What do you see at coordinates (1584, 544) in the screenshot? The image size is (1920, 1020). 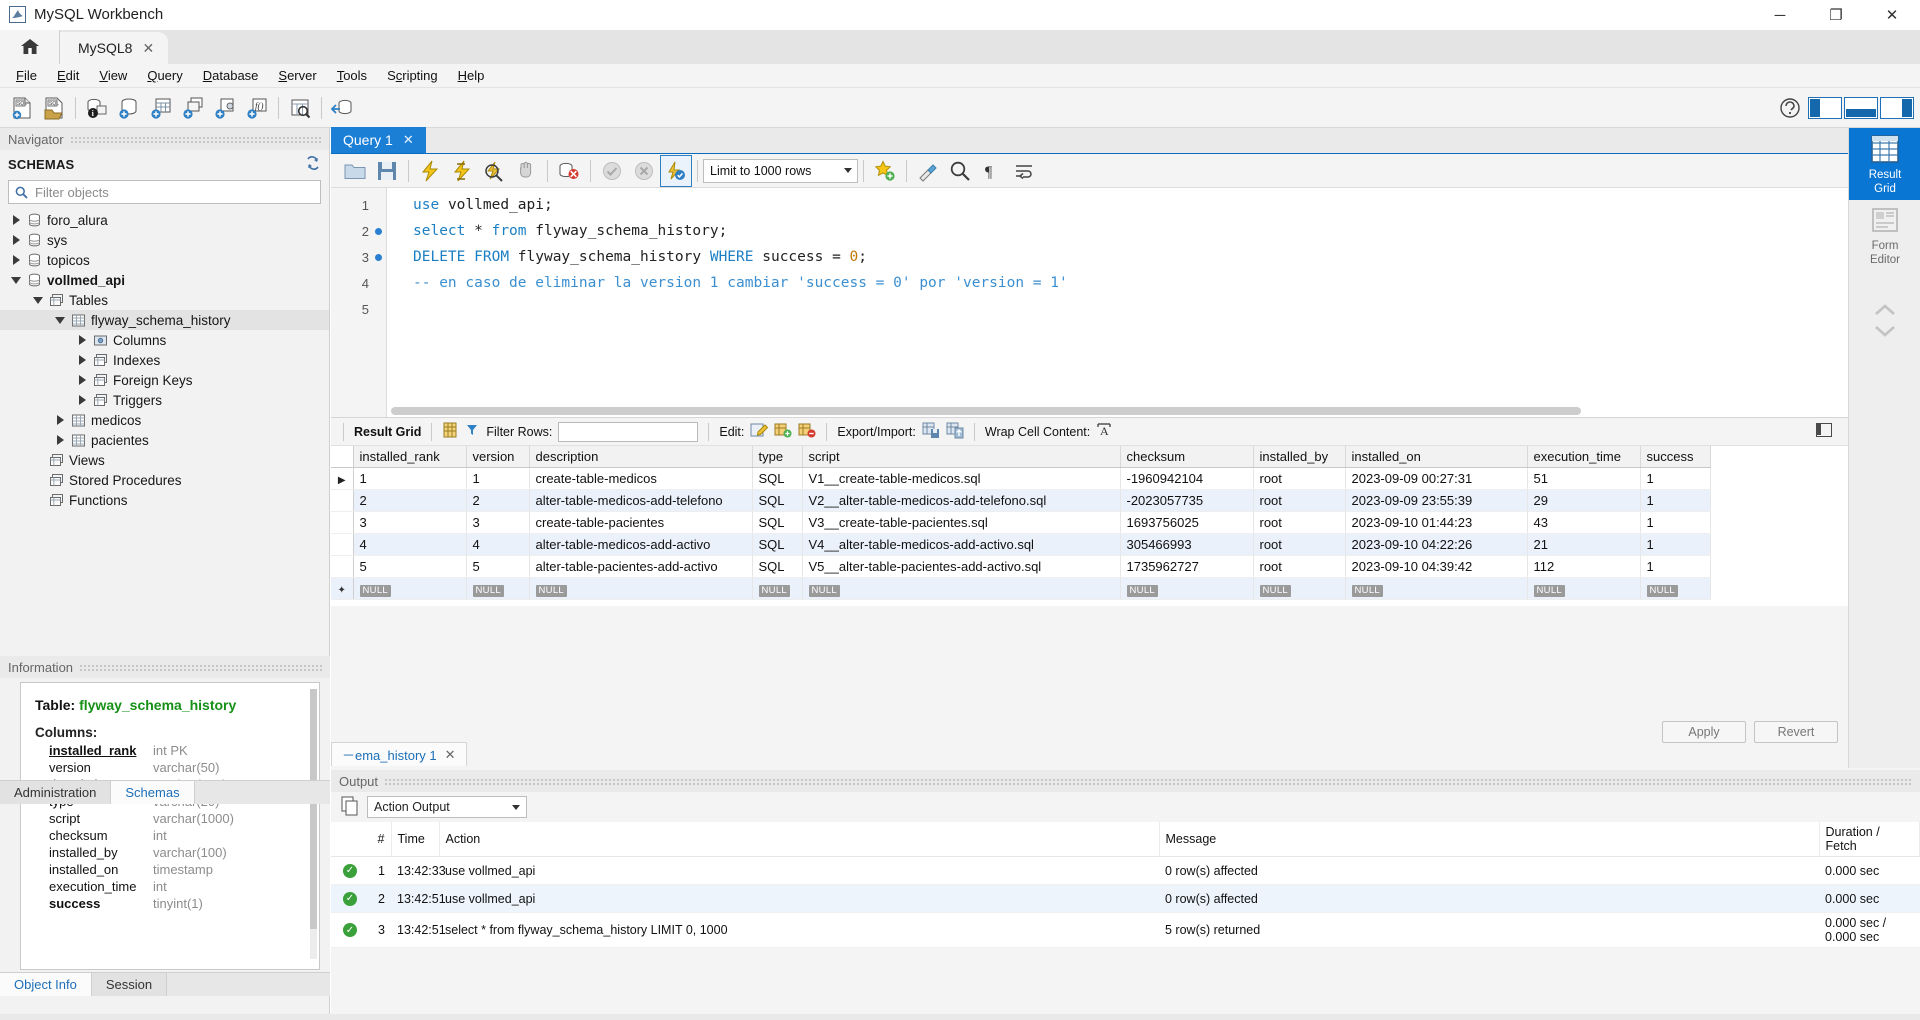 I see `cell-execution_time: 21` at bounding box center [1584, 544].